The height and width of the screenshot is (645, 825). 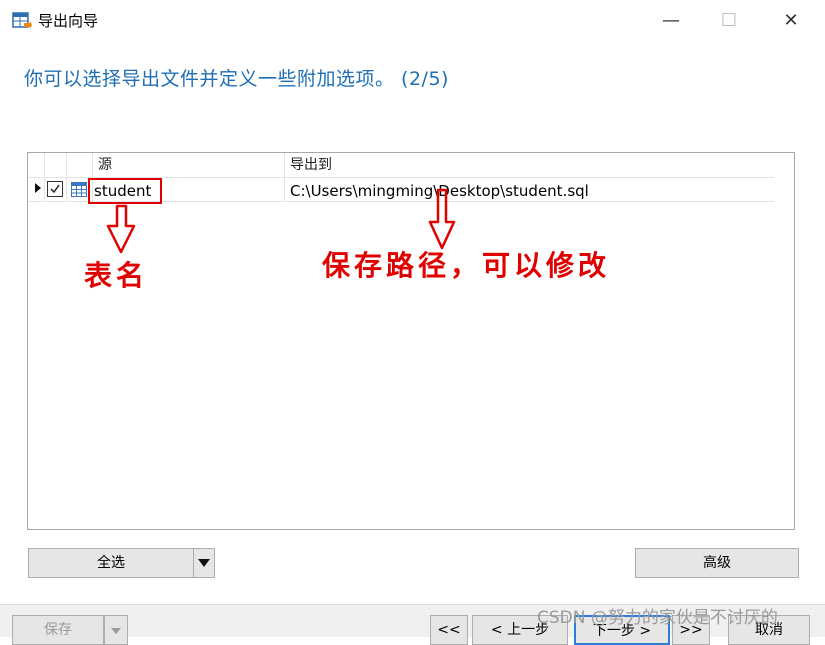 What do you see at coordinates (466, 265) in the screenshot?
I see `annotation-save-path: 保存路径，可以修改` at bounding box center [466, 265].